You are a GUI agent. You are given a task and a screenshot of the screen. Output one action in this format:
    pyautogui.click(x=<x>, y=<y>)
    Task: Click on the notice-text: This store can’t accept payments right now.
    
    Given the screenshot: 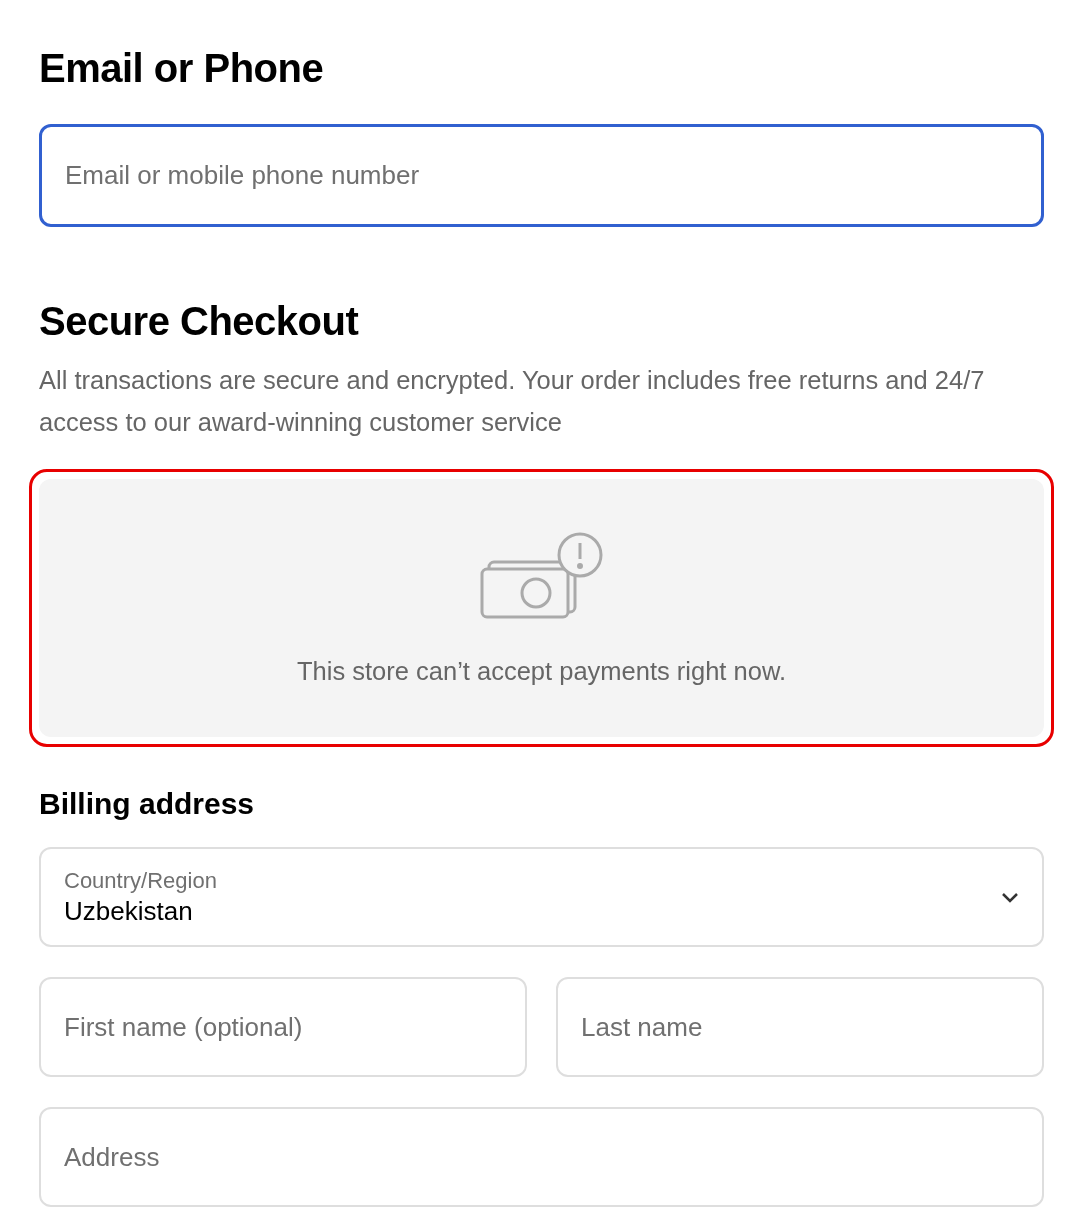 What is the action you would take?
    pyautogui.click(x=541, y=671)
    